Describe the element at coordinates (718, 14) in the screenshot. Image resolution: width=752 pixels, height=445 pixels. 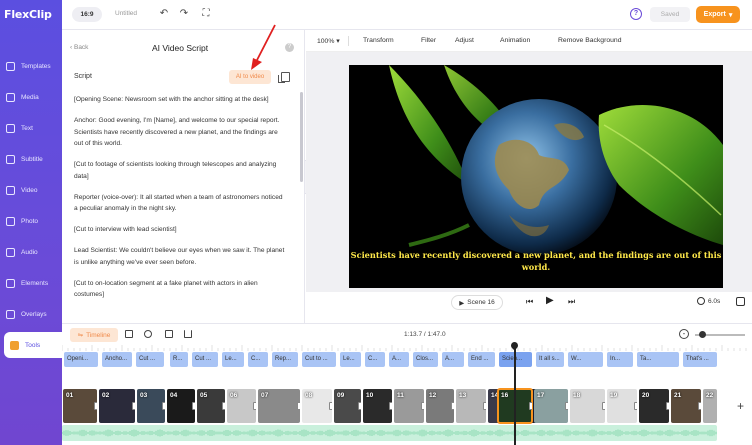
I see `export-button: Export ▾` at that location.